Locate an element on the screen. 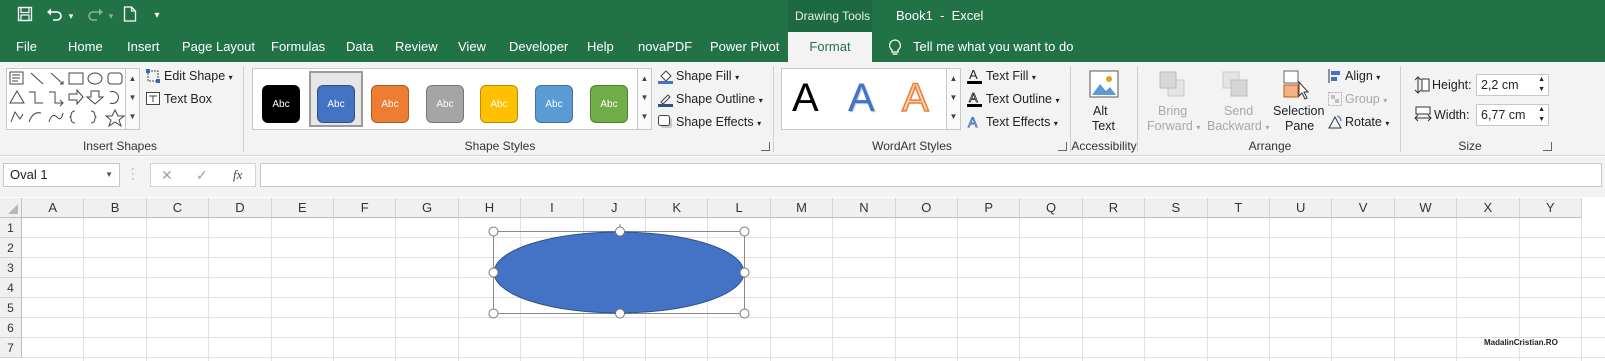 This screenshot has width=1605, height=361. send-backward-label: Backward ▾ is located at coordinates (1238, 126).